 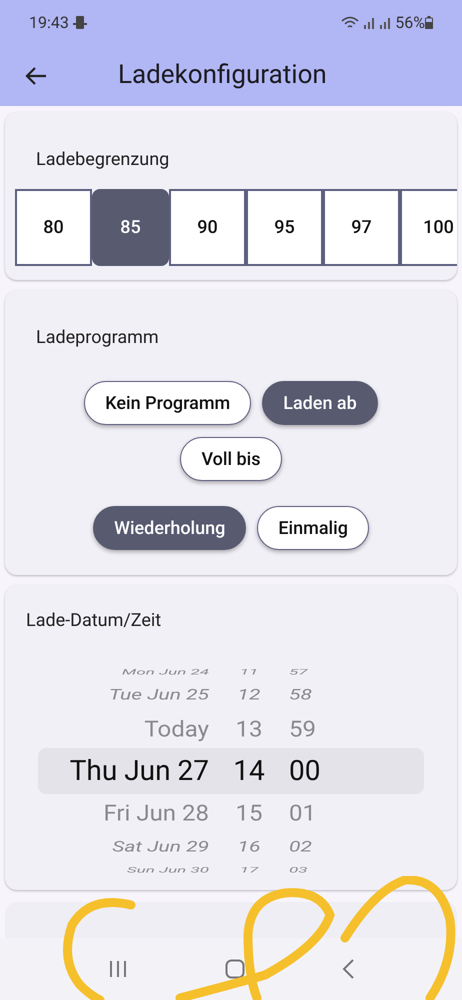 I want to click on picker-minute: 01, so click(x=314, y=813).